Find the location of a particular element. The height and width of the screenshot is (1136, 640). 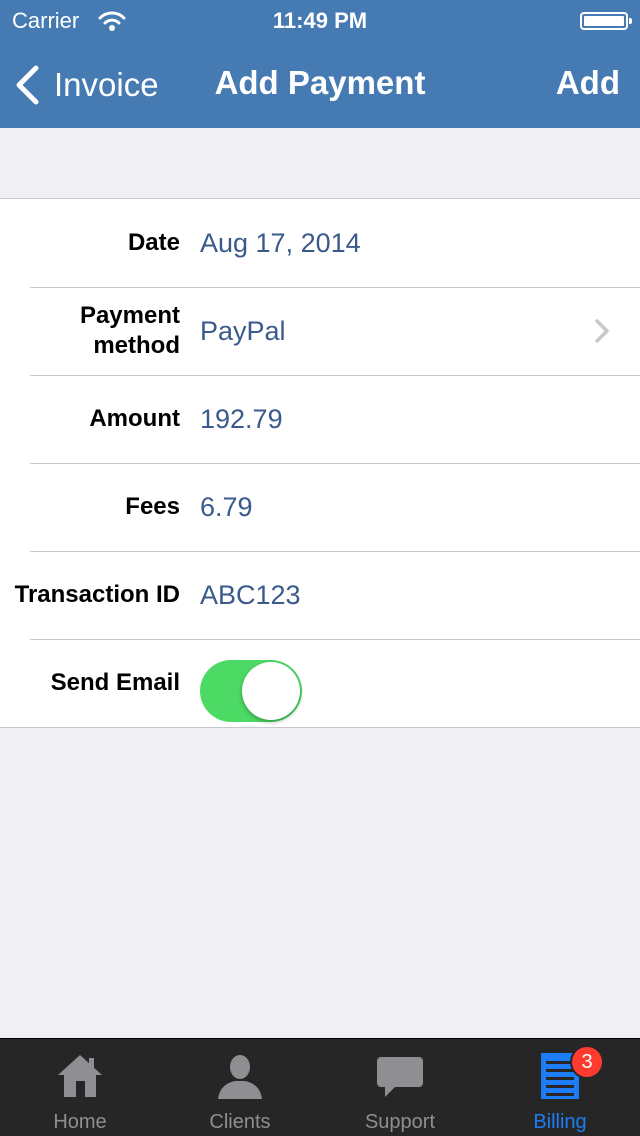

send-email-toggle is located at coordinates (251, 691).